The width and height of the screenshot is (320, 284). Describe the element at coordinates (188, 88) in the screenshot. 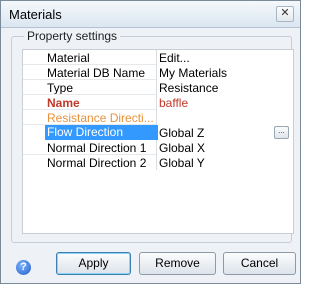

I see `property-value: Resistance` at that location.